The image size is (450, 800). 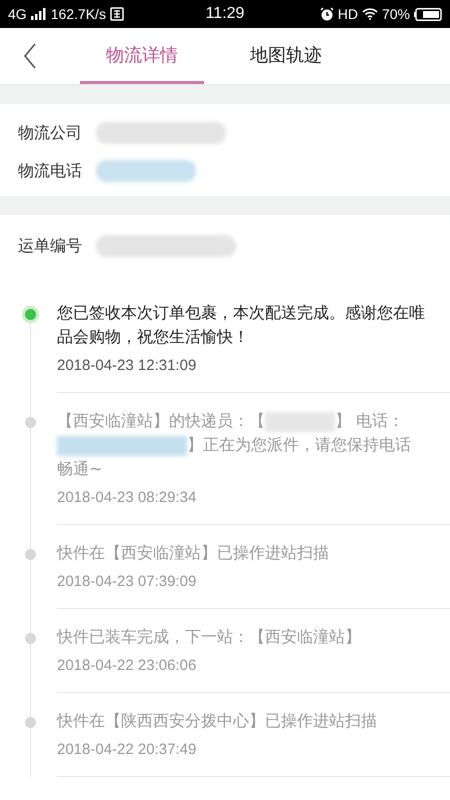 What do you see at coordinates (38, 14) in the screenshot?
I see `signal-icon` at bounding box center [38, 14].